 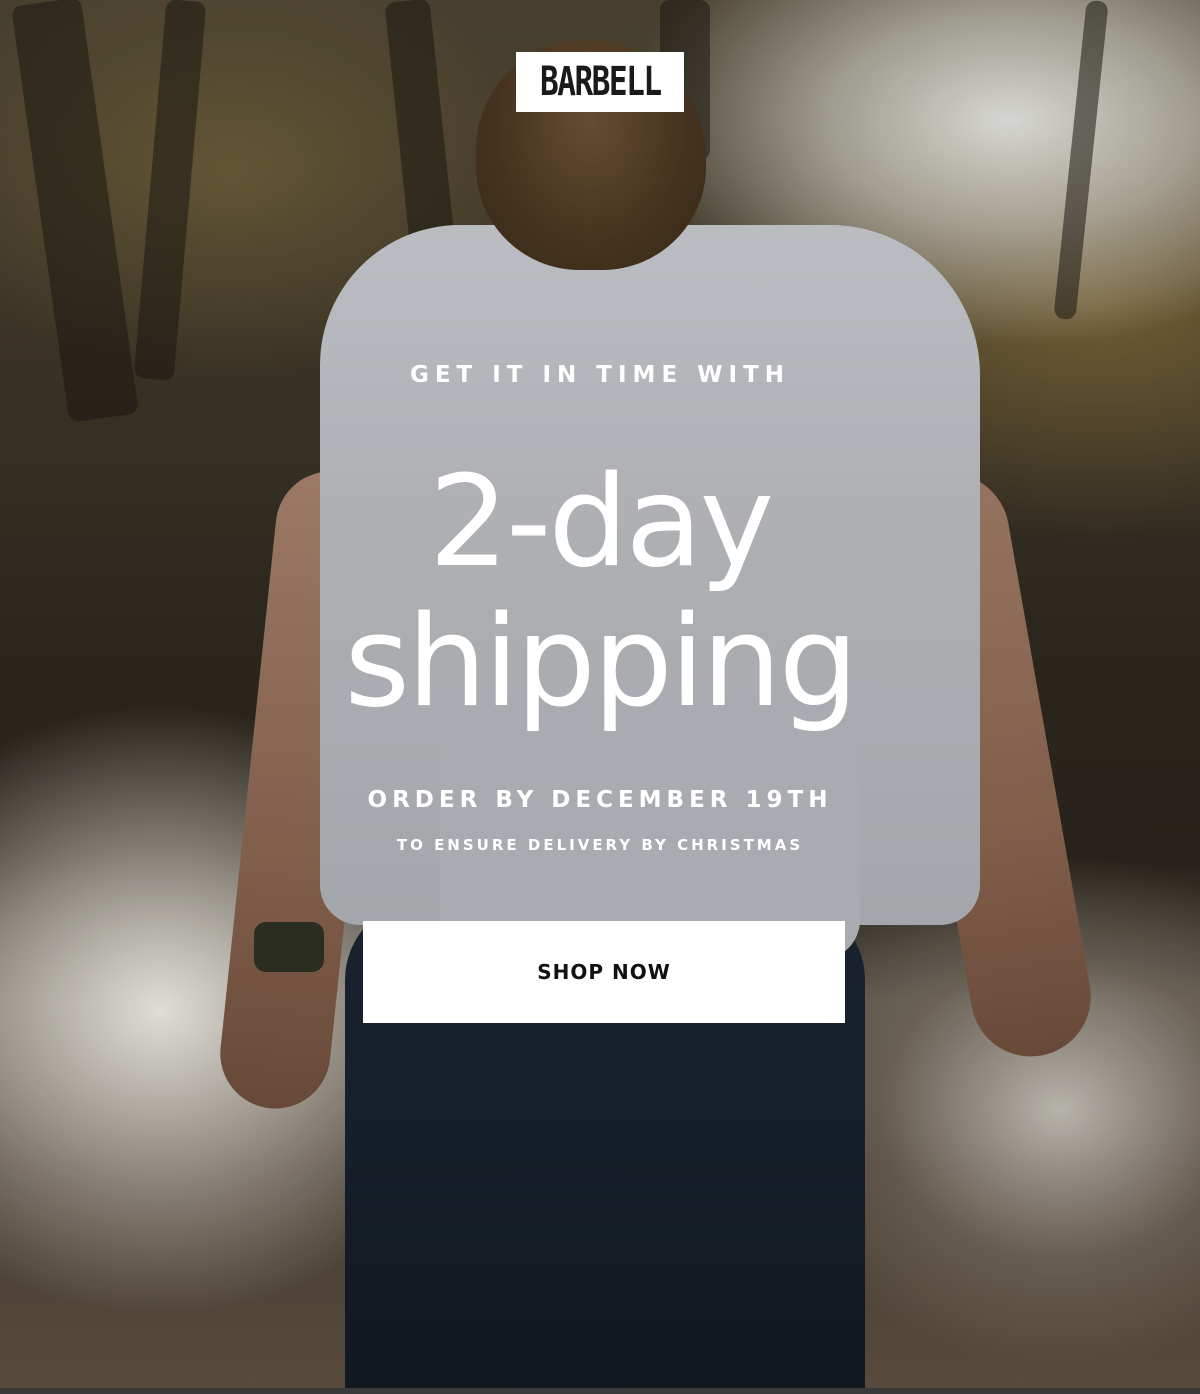 I want to click on bottom-divider, so click(x=600, y=1391).